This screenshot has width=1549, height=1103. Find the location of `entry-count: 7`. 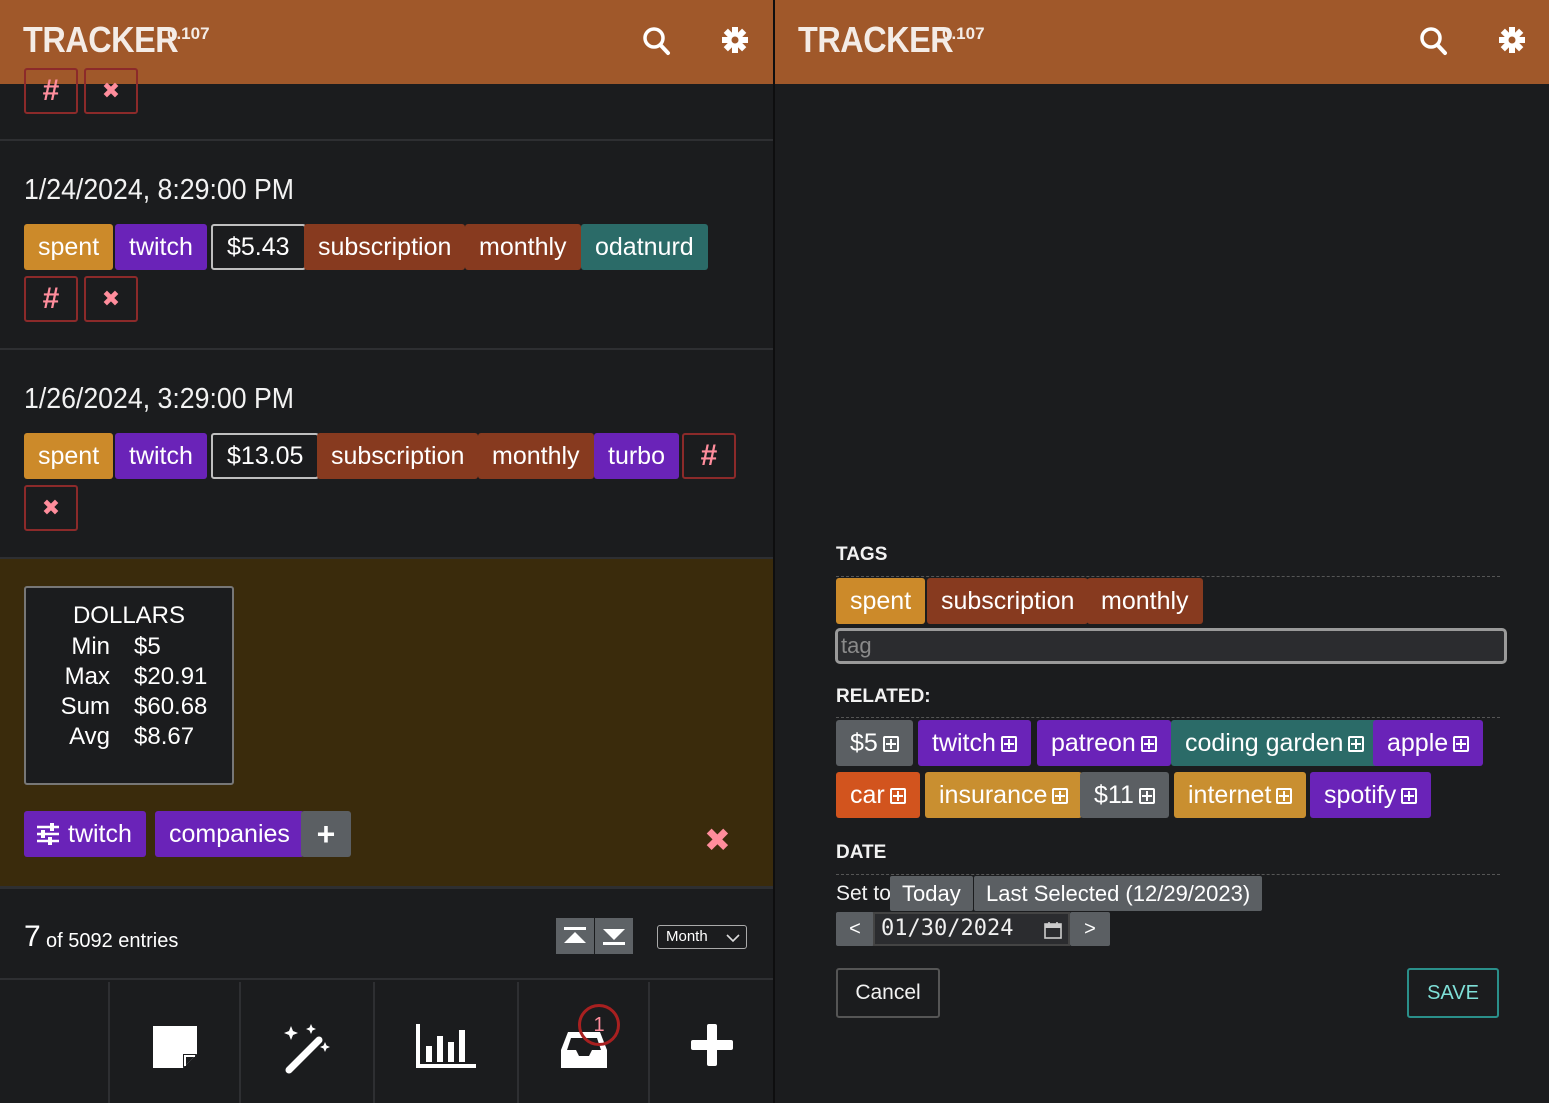

entry-count: 7 is located at coordinates (32, 936).